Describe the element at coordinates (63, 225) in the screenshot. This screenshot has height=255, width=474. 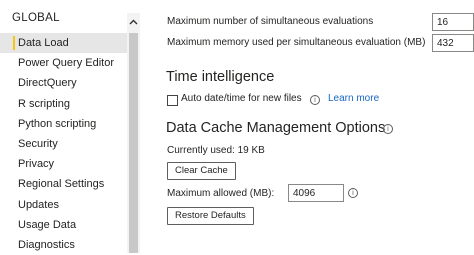
I see `sidebar-item-usage-data: Usage Data` at that location.